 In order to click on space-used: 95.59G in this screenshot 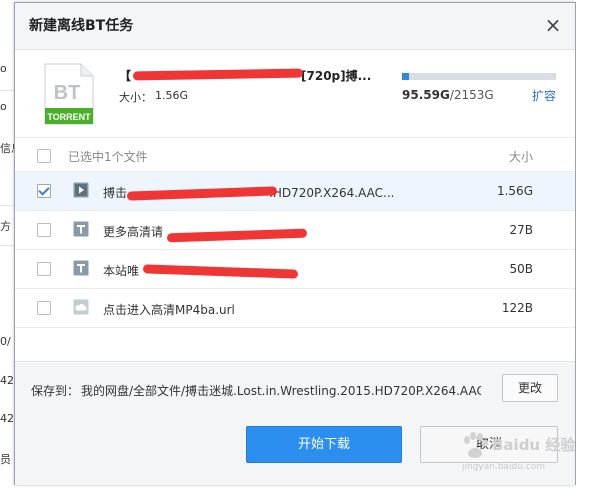, I will do `click(426, 95)`.